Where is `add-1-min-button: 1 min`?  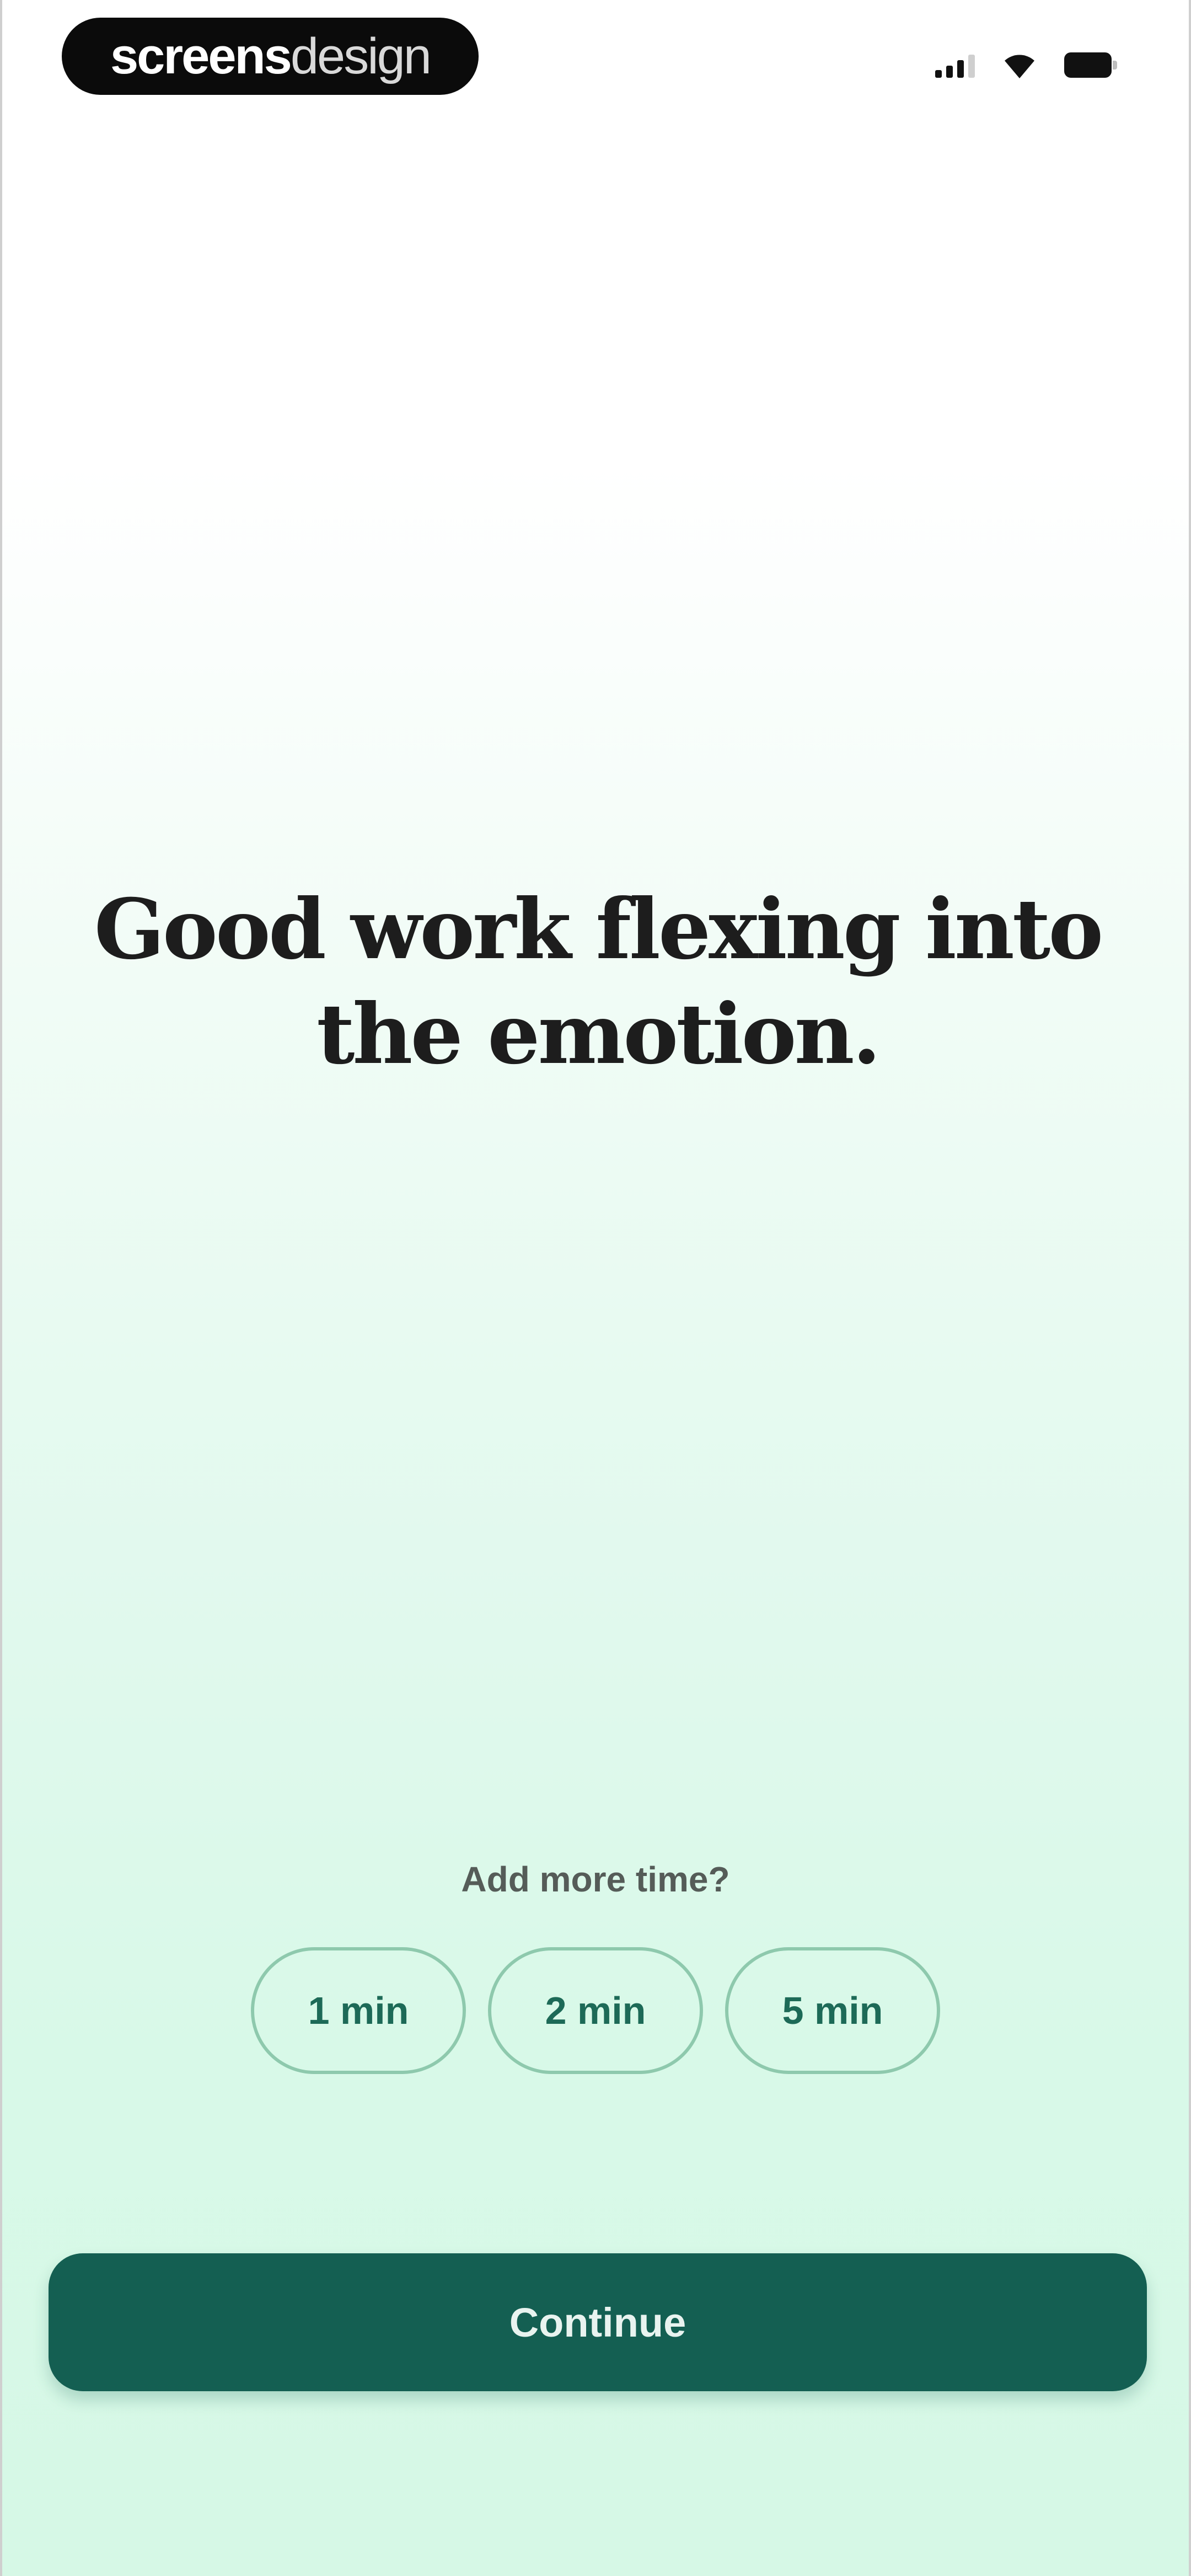
add-1-min-button: 1 min is located at coordinates (358, 2010).